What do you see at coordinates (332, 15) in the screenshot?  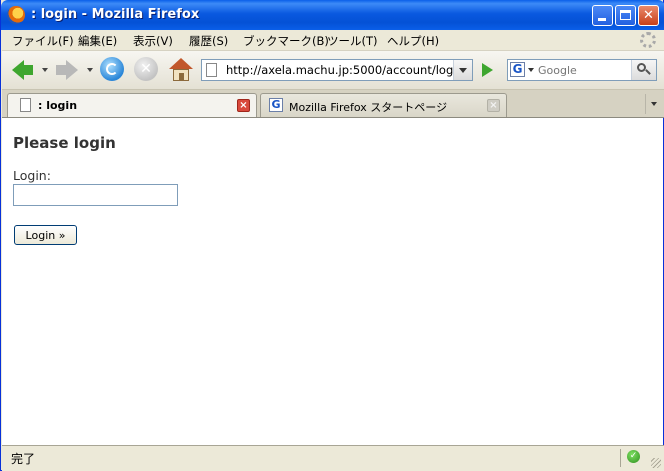 I see `title-bar: : login - Mozilla Firefox ✕` at bounding box center [332, 15].